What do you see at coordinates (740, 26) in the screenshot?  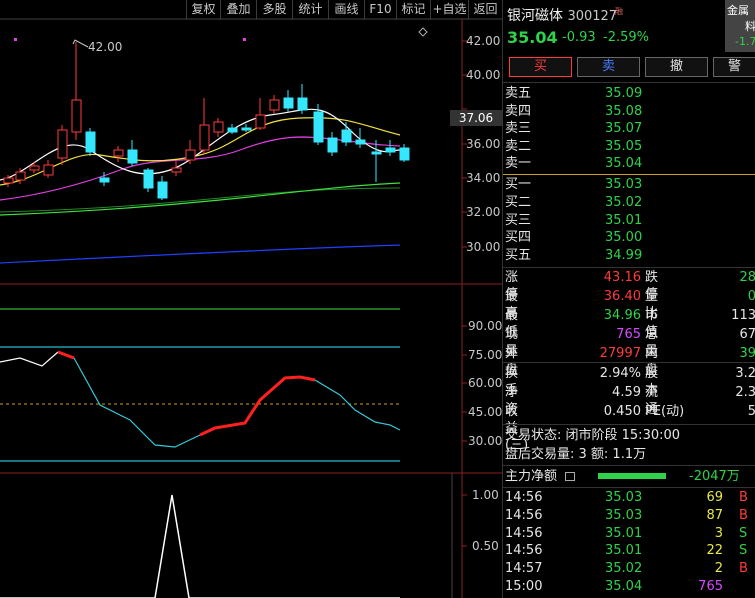 I see `sector-box: 金属 料 -1.7` at bounding box center [740, 26].